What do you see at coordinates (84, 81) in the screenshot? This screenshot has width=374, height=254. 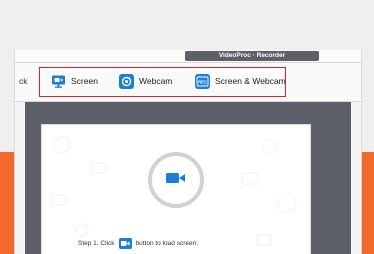 I see `screen-mode-label: Screen` at bounding box center [84, 81].